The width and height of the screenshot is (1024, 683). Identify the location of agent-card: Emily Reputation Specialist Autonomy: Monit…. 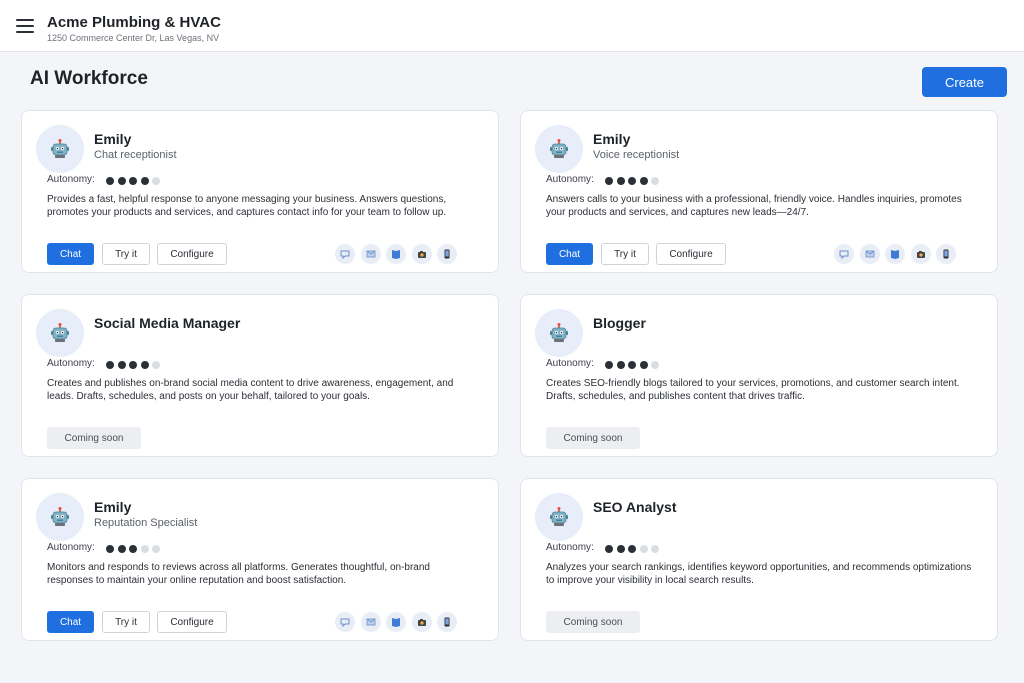
(260, 559).